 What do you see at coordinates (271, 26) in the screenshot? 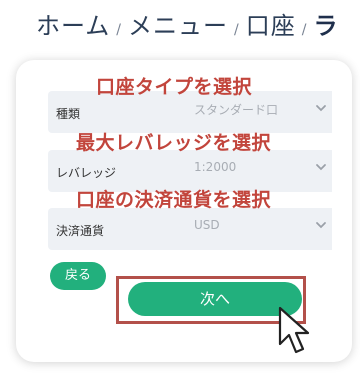
I see `breadcrumb-account: 口座` at bounding box center [271, 26].